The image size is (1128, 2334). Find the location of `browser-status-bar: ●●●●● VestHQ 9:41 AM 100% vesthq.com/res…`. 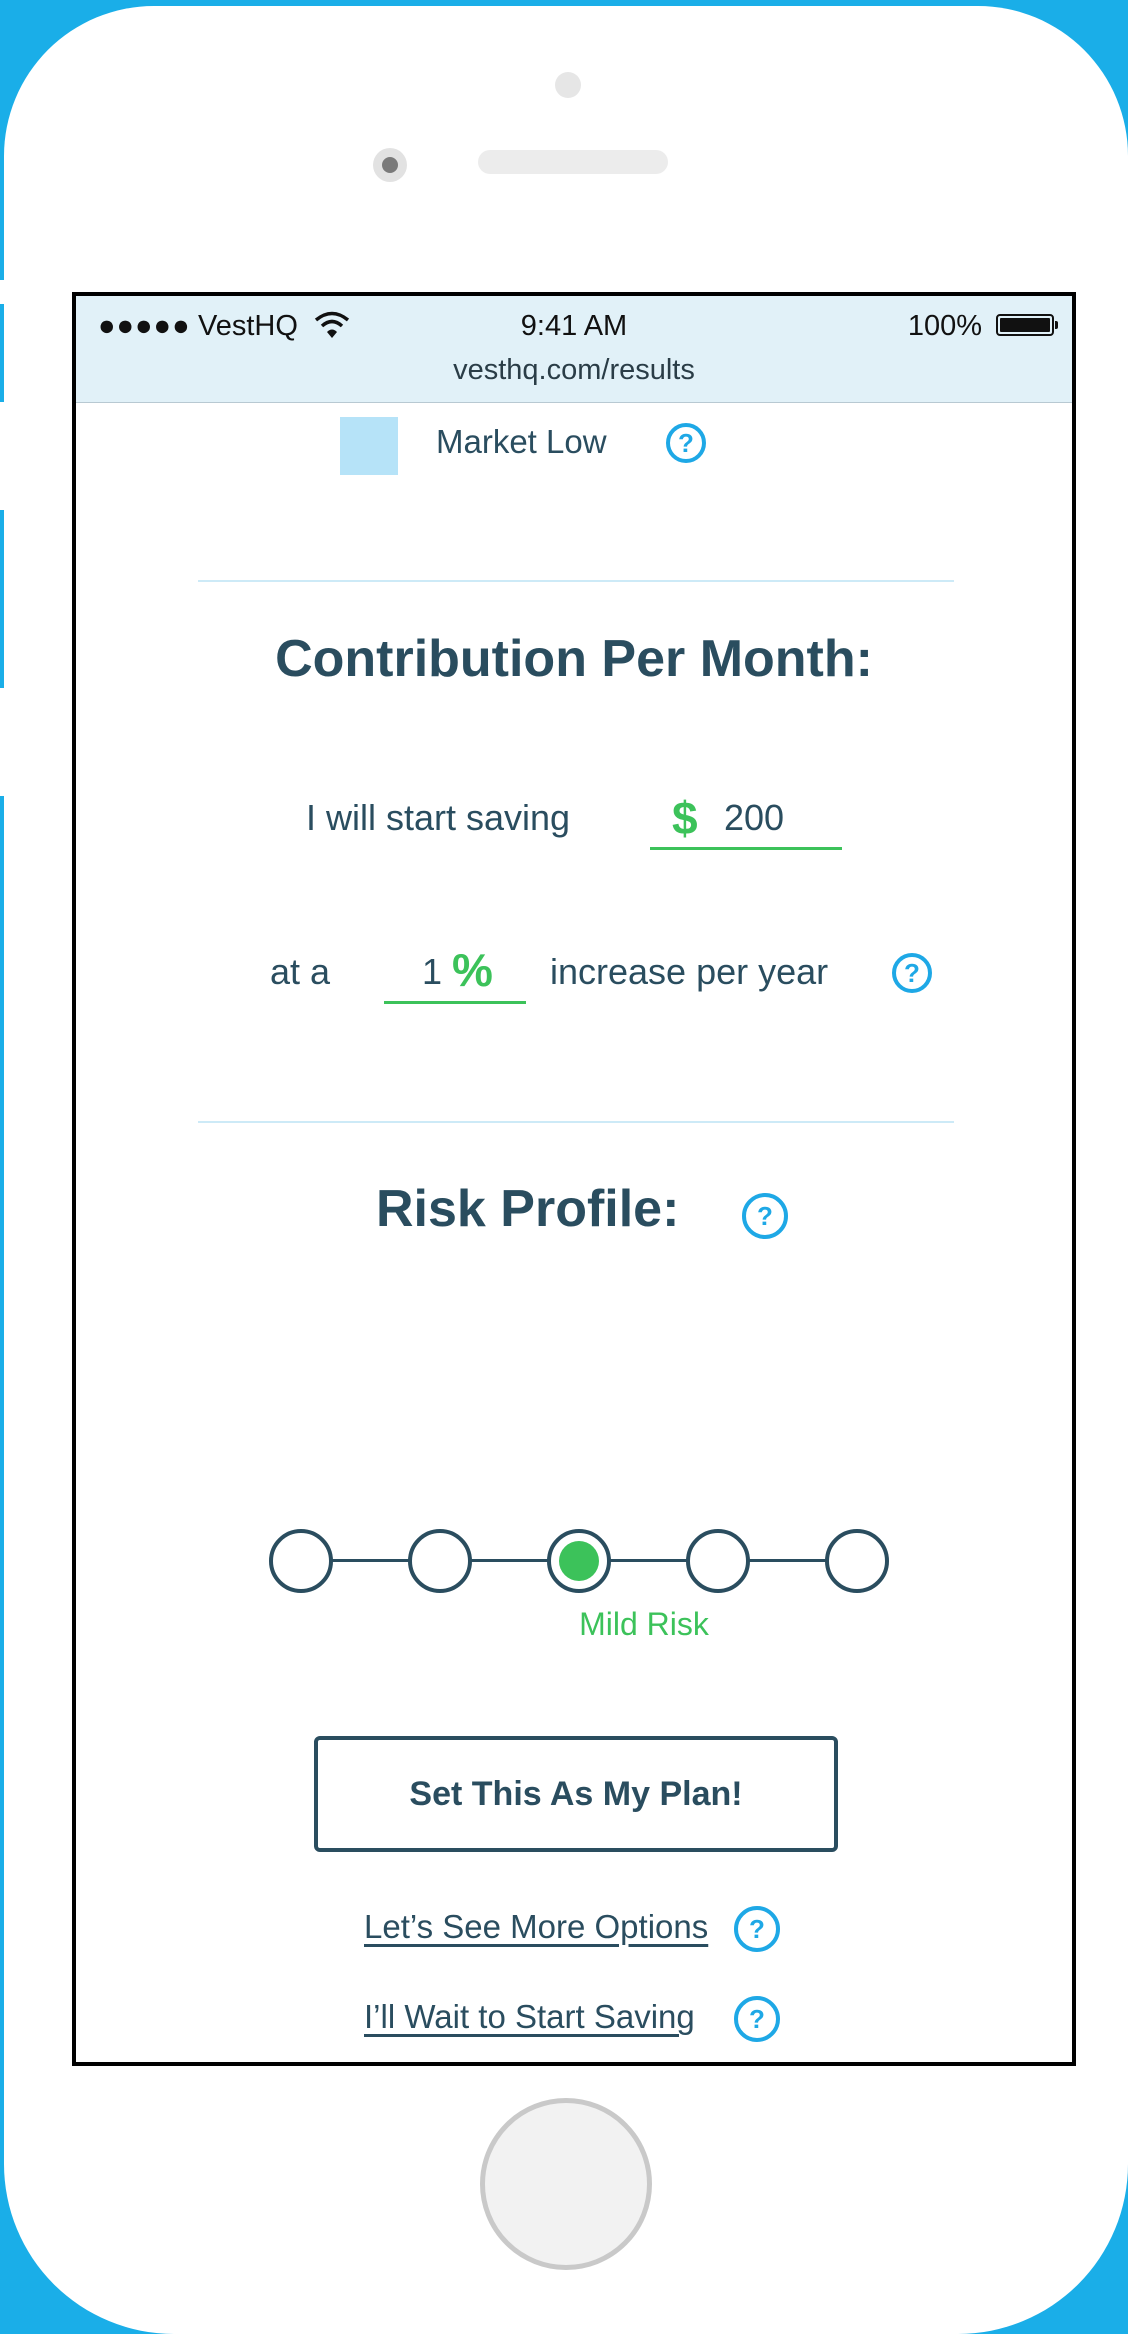

browser-status-bar: ●●●●● VestHQ 9:41 AM 100% vesthq.com/res… is located at coordinates (574, 349).